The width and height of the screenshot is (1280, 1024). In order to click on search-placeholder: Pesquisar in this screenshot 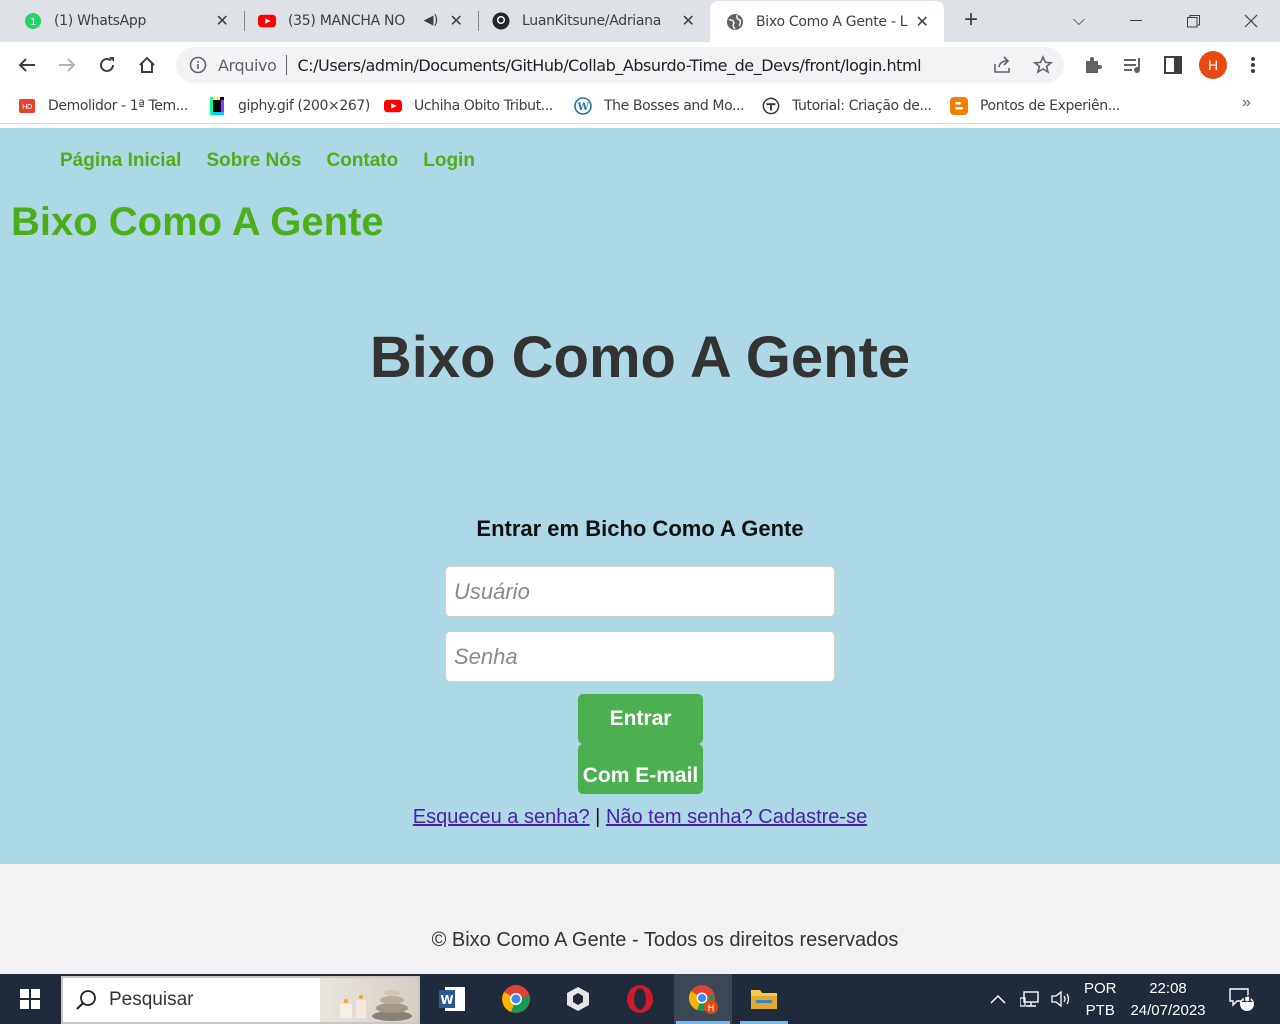, I will do `click(151, 999)`.